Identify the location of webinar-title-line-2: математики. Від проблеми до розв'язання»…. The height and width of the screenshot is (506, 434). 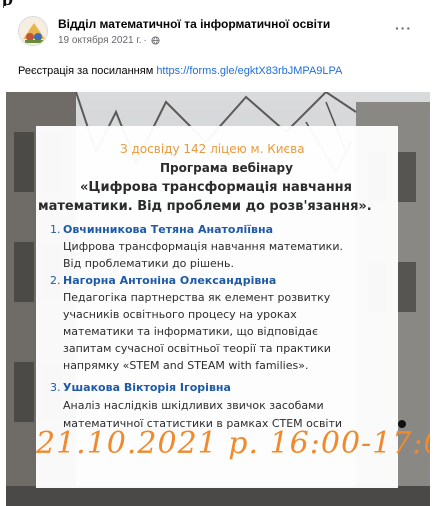
(205, 206).